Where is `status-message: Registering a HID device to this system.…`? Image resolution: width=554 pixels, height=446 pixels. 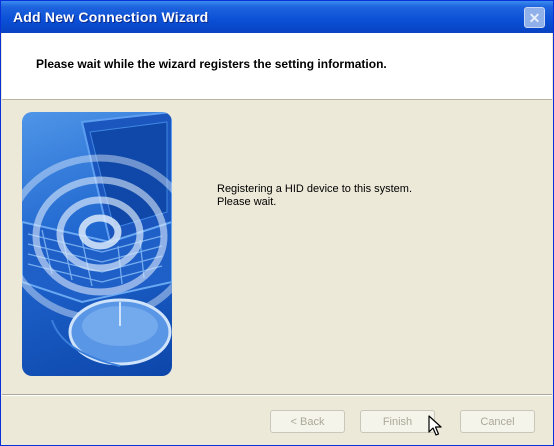 status-message: Registering a HID device to this system.… is located at coordinates (314, 196).